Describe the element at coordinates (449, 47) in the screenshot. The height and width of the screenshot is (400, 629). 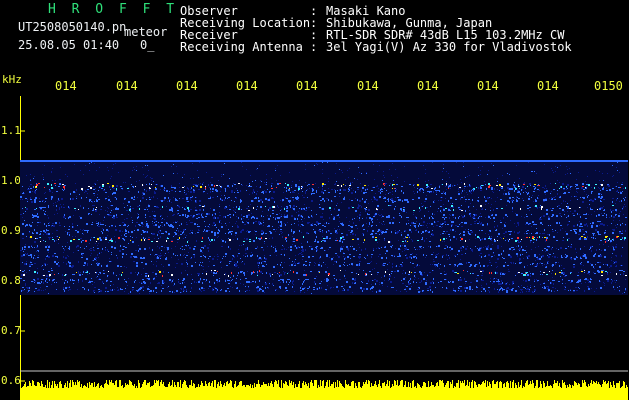
I see `antenna-value: 3el Yagi(V) Az 330 for Vladivostok` at that location.